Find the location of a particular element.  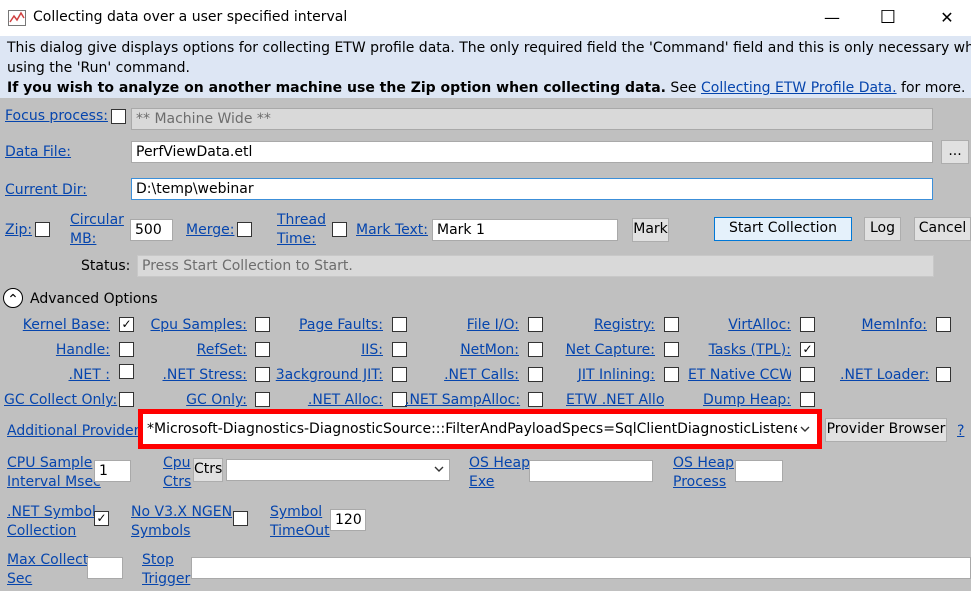

registry-label: Registry: is located at coordinates (607, 325).